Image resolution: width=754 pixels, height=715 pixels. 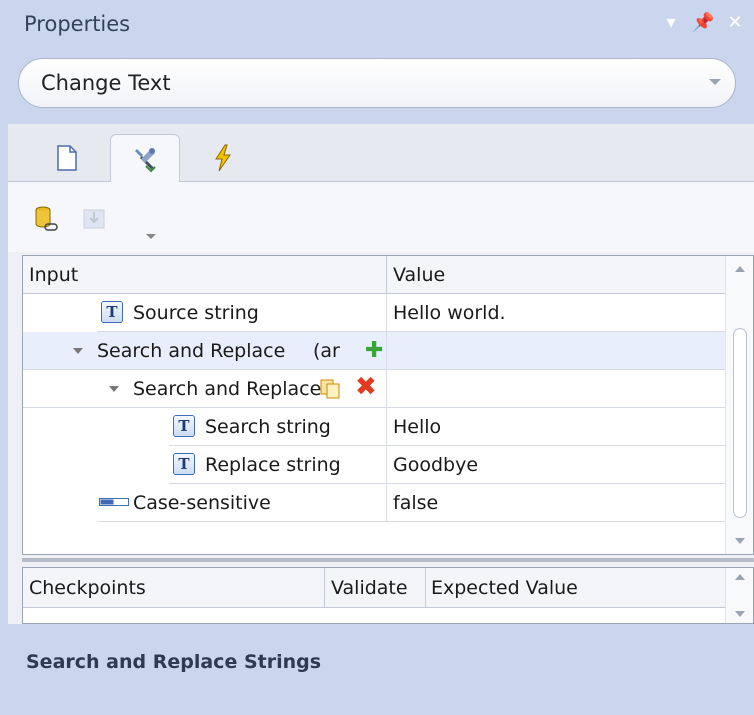 I want to click on row-label: Case-sensitive, so click(x=202, y=503).